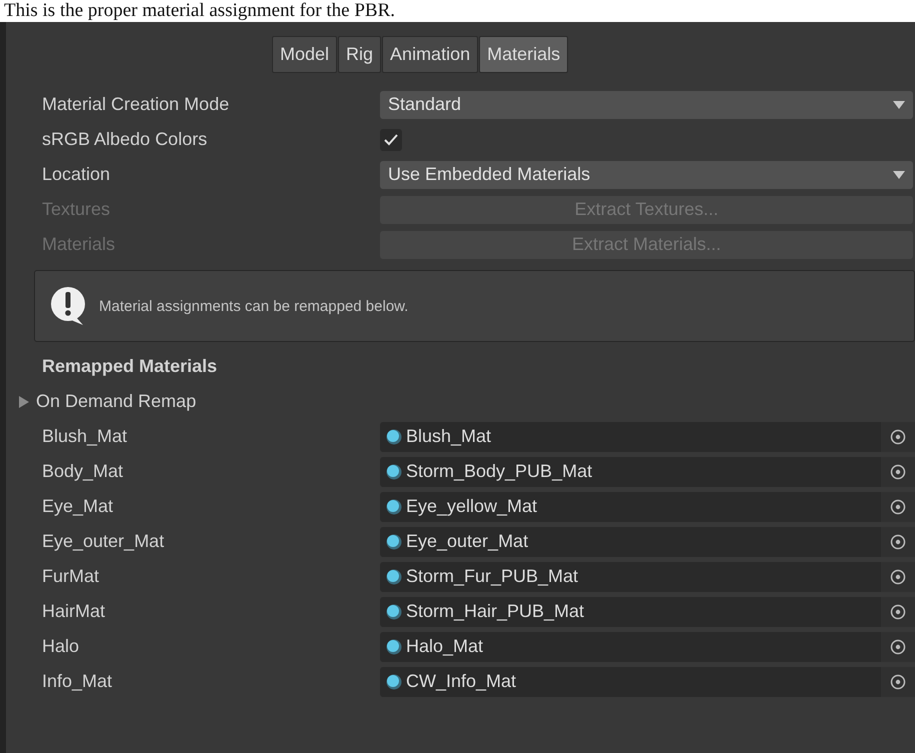 Image resolution: width=915 pixels, height=753 pixels. I want to click on tab: Model, so click(305, 54).